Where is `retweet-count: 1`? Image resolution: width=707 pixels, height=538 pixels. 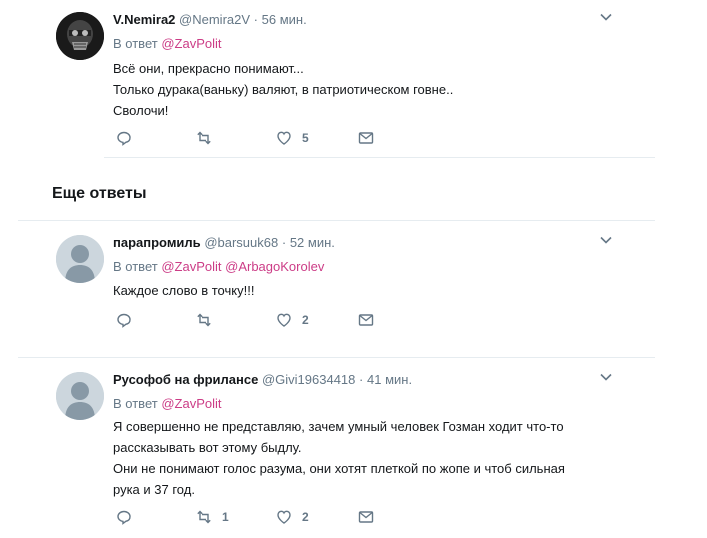
retweet-count: 1 is located at coordinates (225, 517).